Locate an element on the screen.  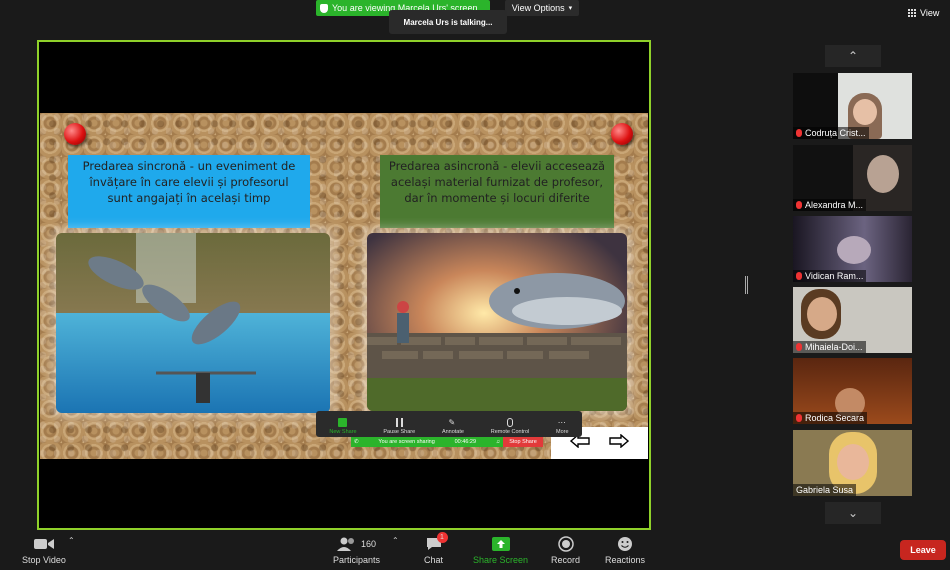
participants-count: 160 is located at coordinates (369, 544).